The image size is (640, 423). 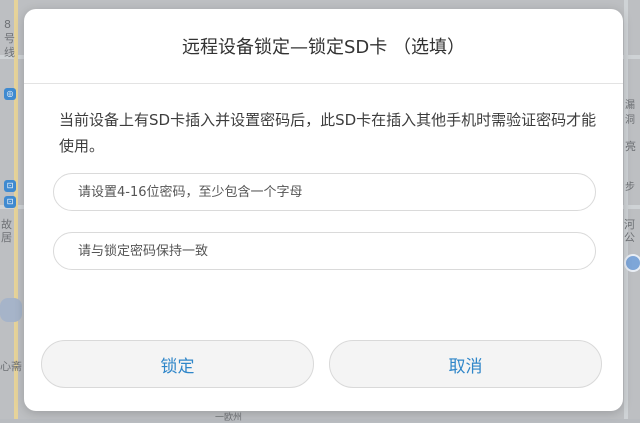 What do you see at coordinates (229, 418) in the screenshot?
I see `map-label-bottom: 一欧州` at bounding box center [229, 418].